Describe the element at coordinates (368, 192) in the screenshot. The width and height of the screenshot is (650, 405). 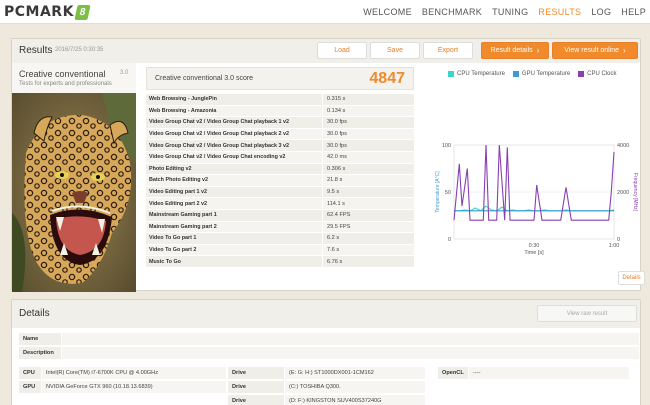
I see `subscore-value: 9.5 s` at that location.